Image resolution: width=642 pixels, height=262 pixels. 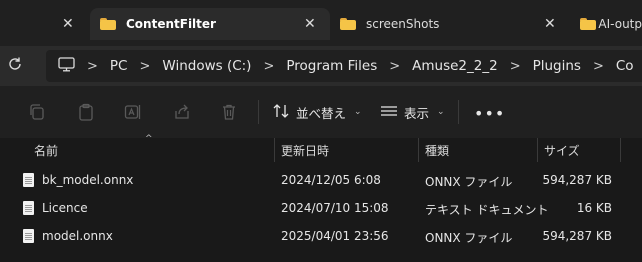 I want to click on tab-ai-output: AI-outp, so click(x=606, y=24).